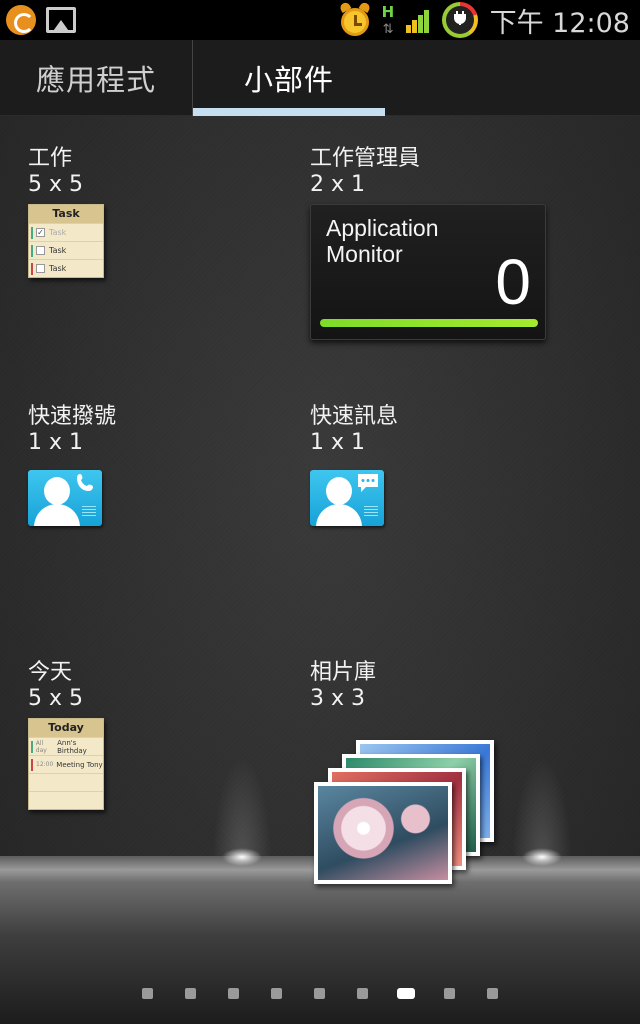 The height and width of the screenshot is (1024, 640). What do you see at coordinates (65, 498) in the screenshot?
I see `contact-phone-icon` at bounding box center [65, 498].